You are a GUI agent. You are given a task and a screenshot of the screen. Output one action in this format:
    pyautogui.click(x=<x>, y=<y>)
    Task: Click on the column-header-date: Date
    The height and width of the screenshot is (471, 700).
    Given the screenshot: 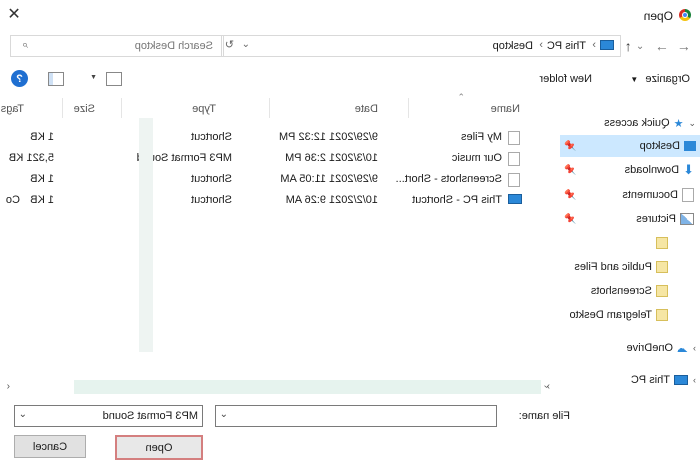 What is the action you would take?
    pyautogui.click(x=366, y=109)
    